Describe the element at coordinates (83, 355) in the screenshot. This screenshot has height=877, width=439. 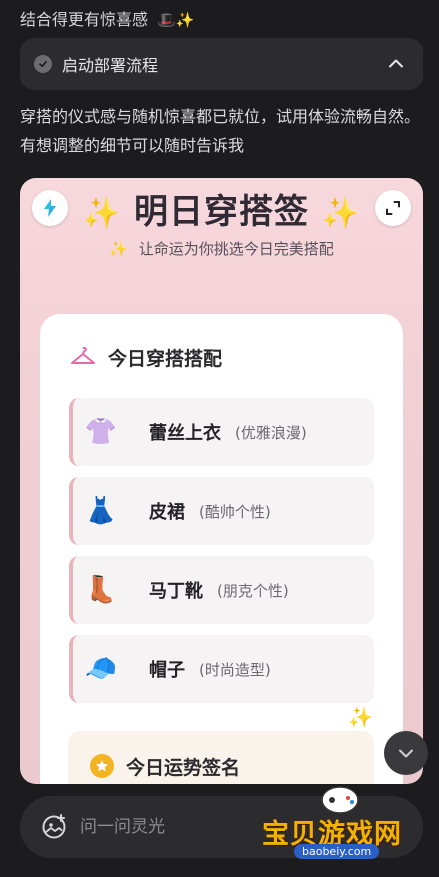
I see `hanger-icon` at that location.